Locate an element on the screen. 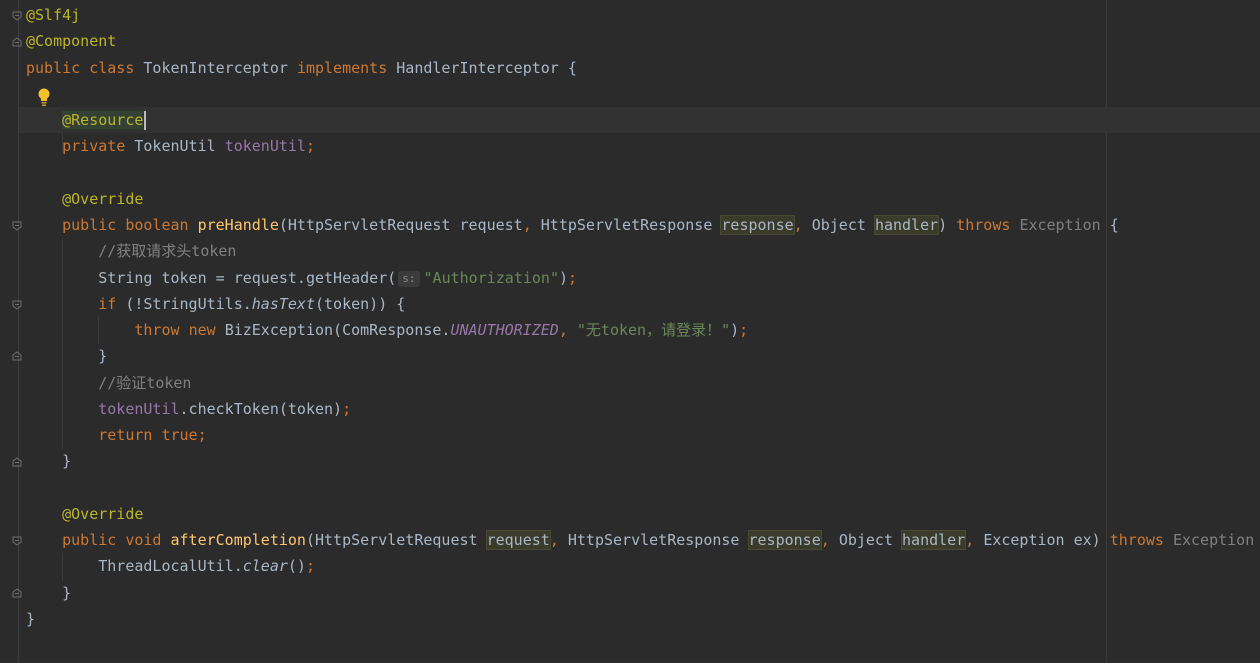  annotation: @Component is located at coordinates (71, 41).